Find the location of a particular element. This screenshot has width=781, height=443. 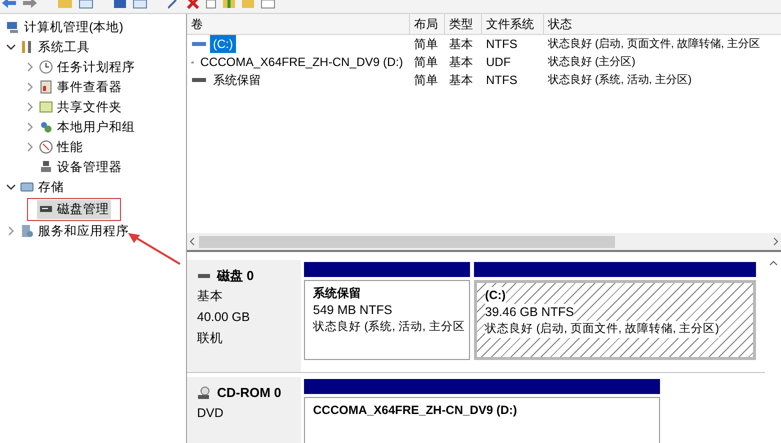

volume-name: 系统保留 is located at coordinates (237, 80).